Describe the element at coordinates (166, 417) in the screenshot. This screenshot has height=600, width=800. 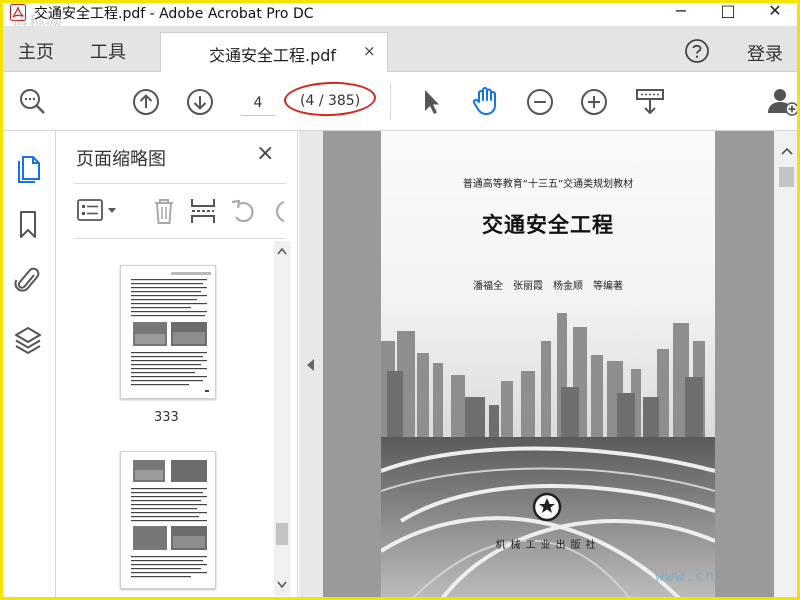
I see `thumbnail-page-number: 333` at that location.